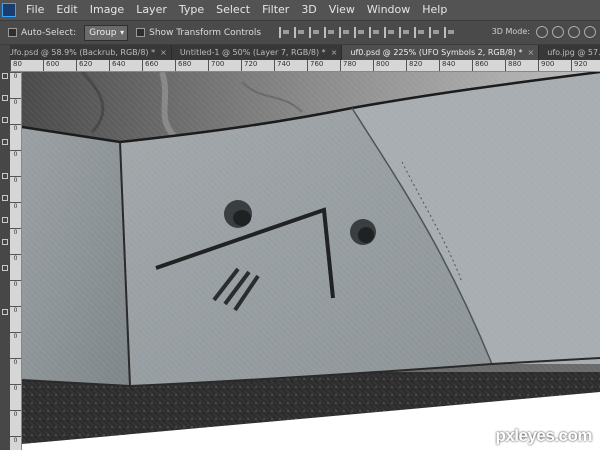 The width and height of the screenshot is (600, 450). I want to click on tab-label: uf0.psd @ 225% (UFO Symbols 2, RGB/8) *, so click(436, 52).